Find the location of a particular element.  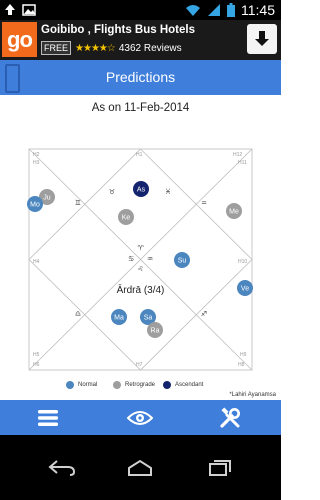

planet-me-label: Me is located at coordinates (234, 212).